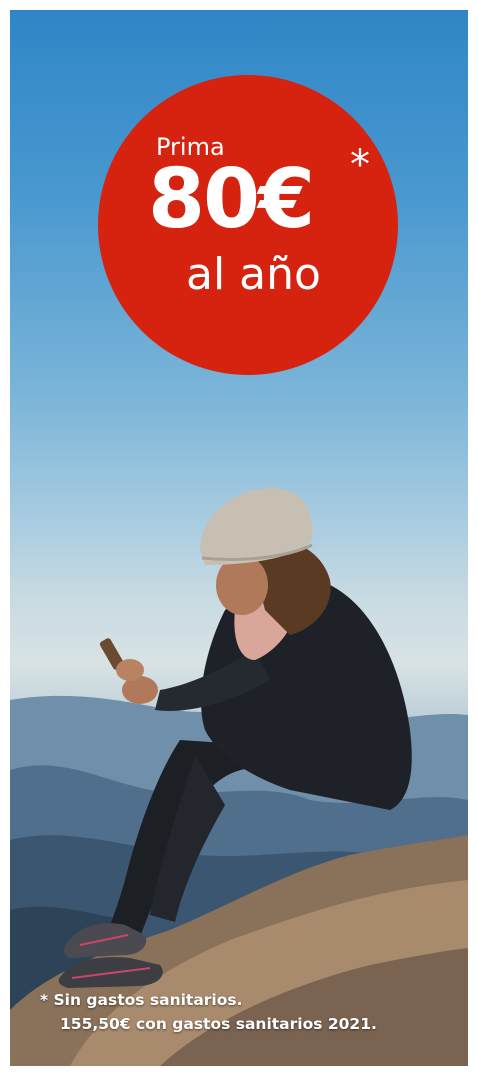 This screenshot has width=478, height=1076. What do you see at coordinates (360, 165) in the screenshot?
I see `price-asterisk: *` at bounding box center [360, 165].